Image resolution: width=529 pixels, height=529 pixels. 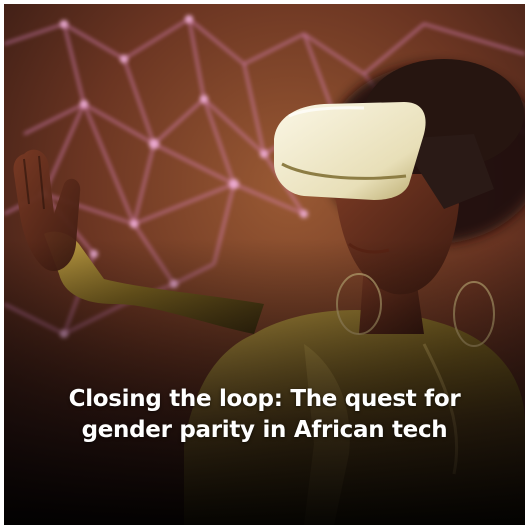 I want to click on headline-line-1: Closing the loop: The quest for, so click(x=264, y=399).